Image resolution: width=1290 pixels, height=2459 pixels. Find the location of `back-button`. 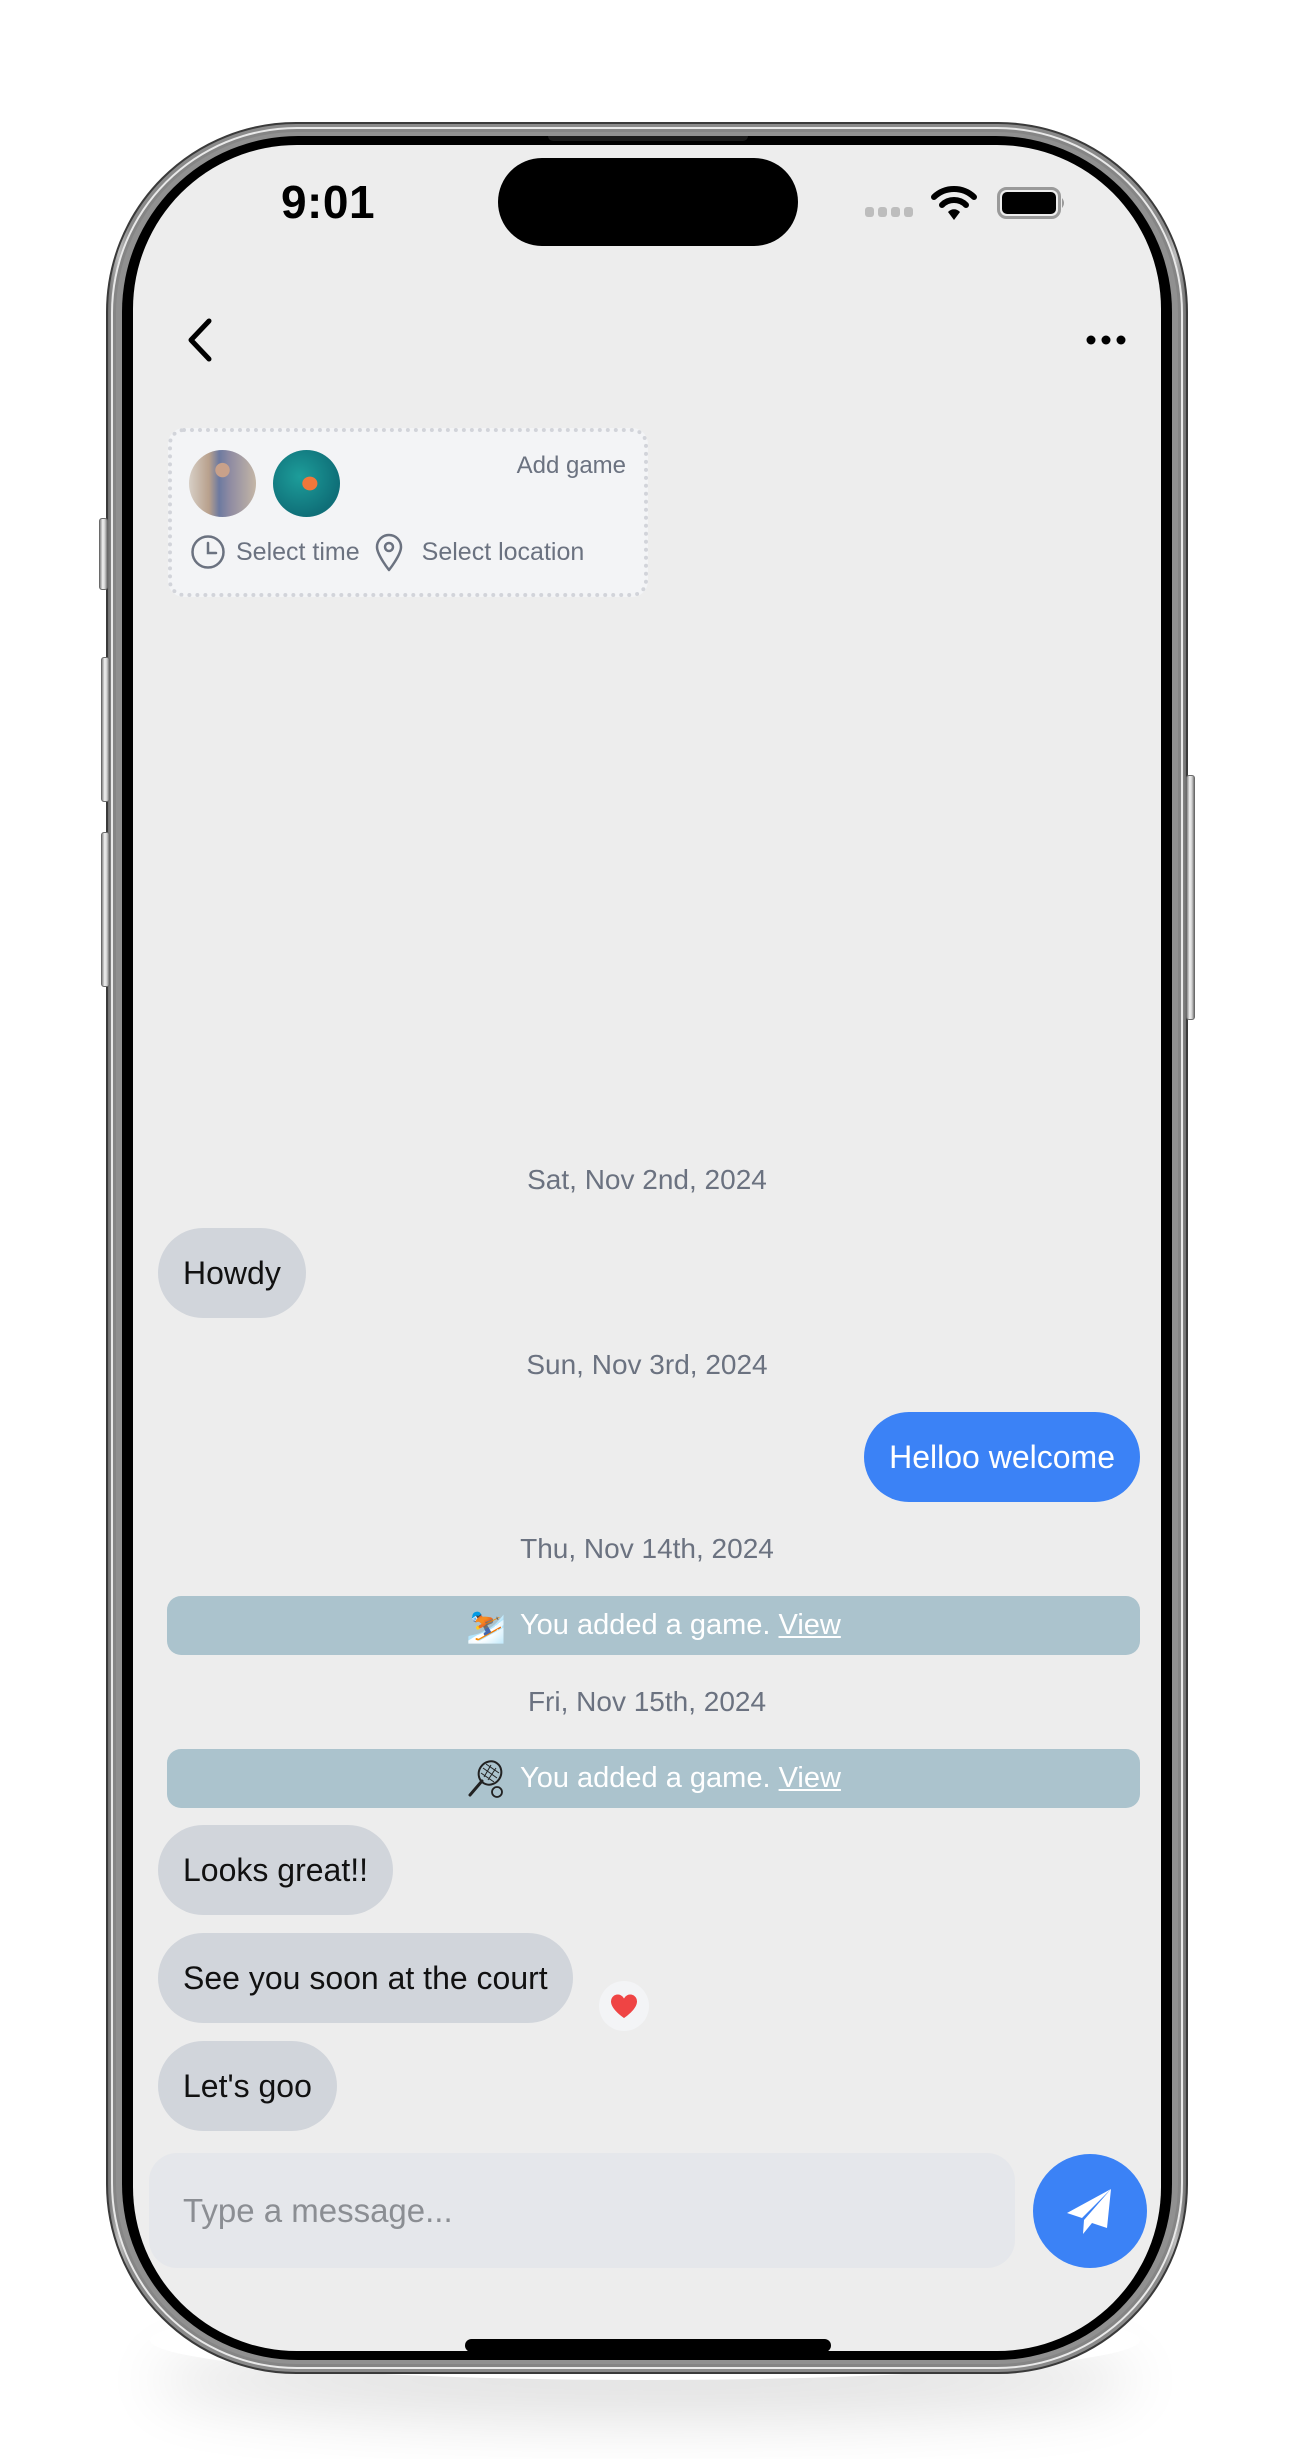

back-button is located at coordinates (200, 340).